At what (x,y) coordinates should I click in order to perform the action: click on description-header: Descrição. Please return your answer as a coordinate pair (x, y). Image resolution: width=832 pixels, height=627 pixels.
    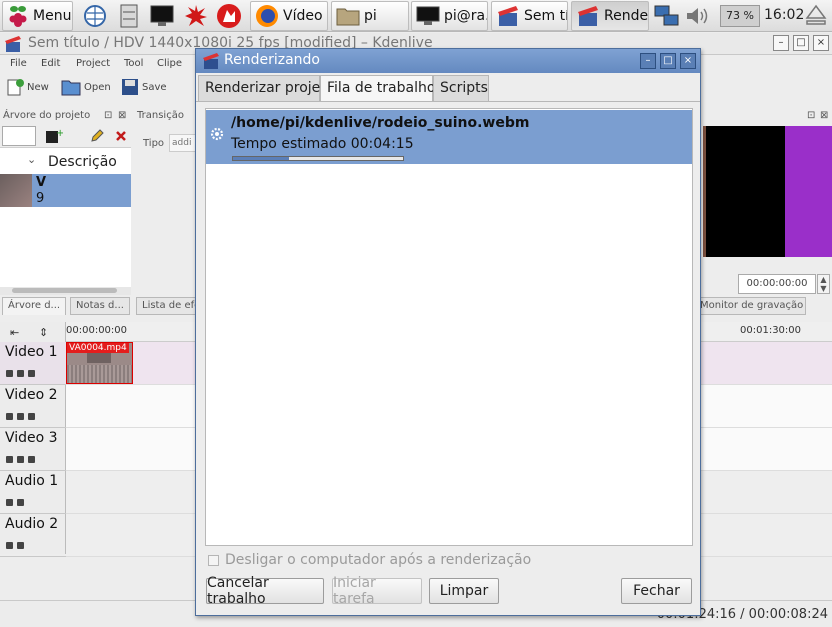
    Looking at the image, I should click on (82, 162).